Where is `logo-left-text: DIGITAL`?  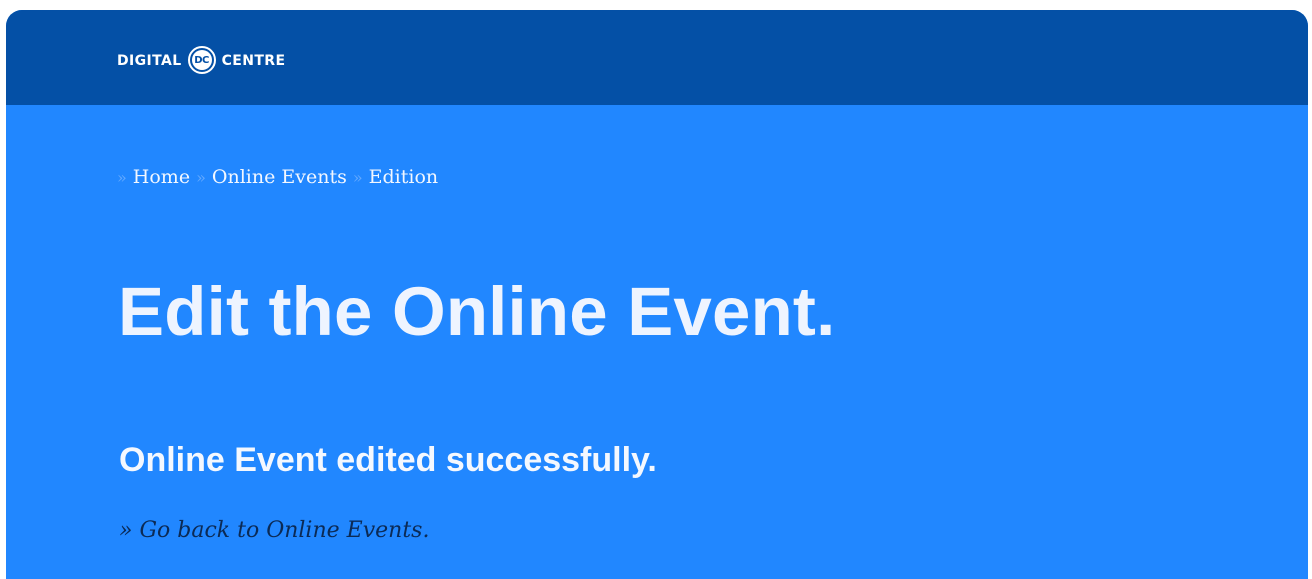
logo-left-text: DIGITAL is located at coordinates (149, 61).